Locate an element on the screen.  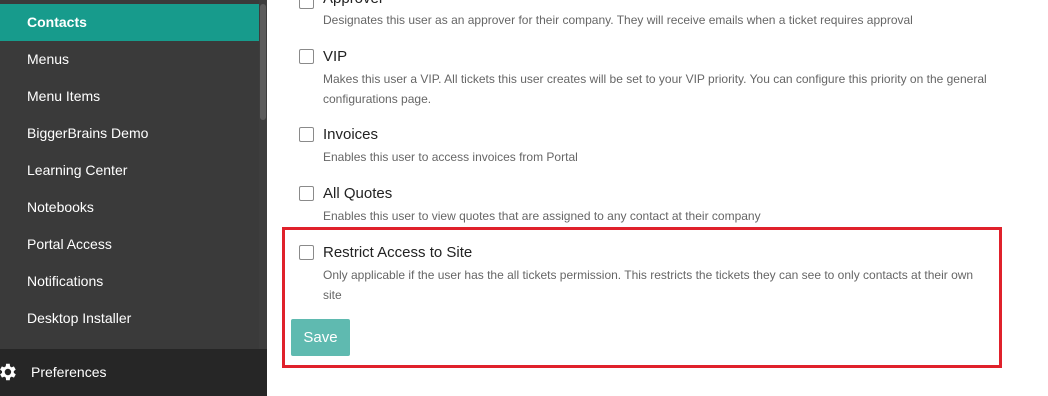
sidebar-item-menus: Menus is located at coordinates (129, 59).